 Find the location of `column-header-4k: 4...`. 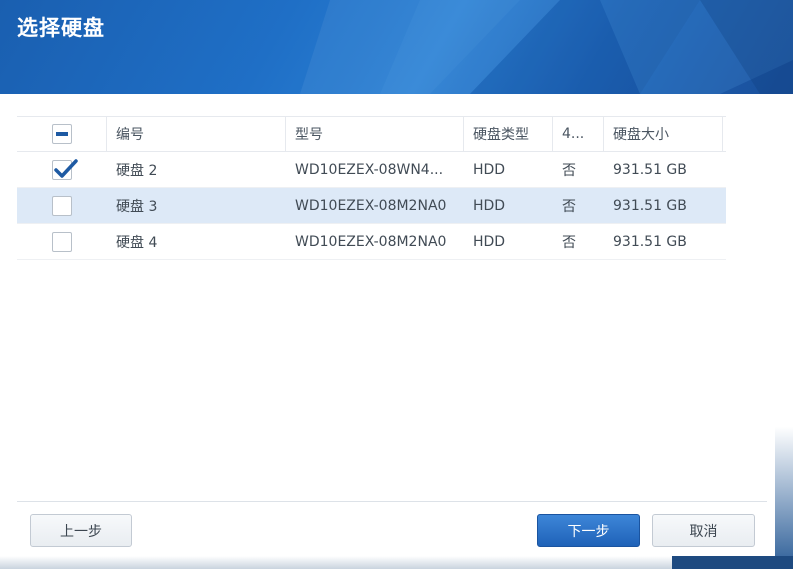

column-header-4k: 4... is located at coordinates (577, 134).